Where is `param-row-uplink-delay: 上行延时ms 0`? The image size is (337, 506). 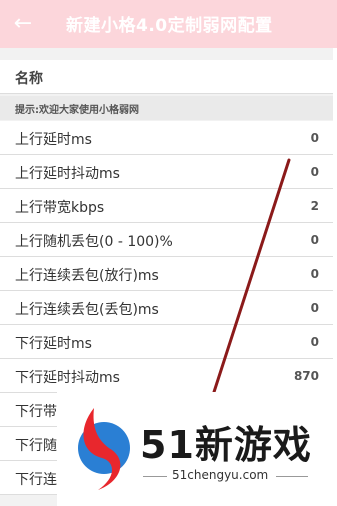
param-row-uplink-delay: 上行延时ms 0 is located at coordinates (166, 138).